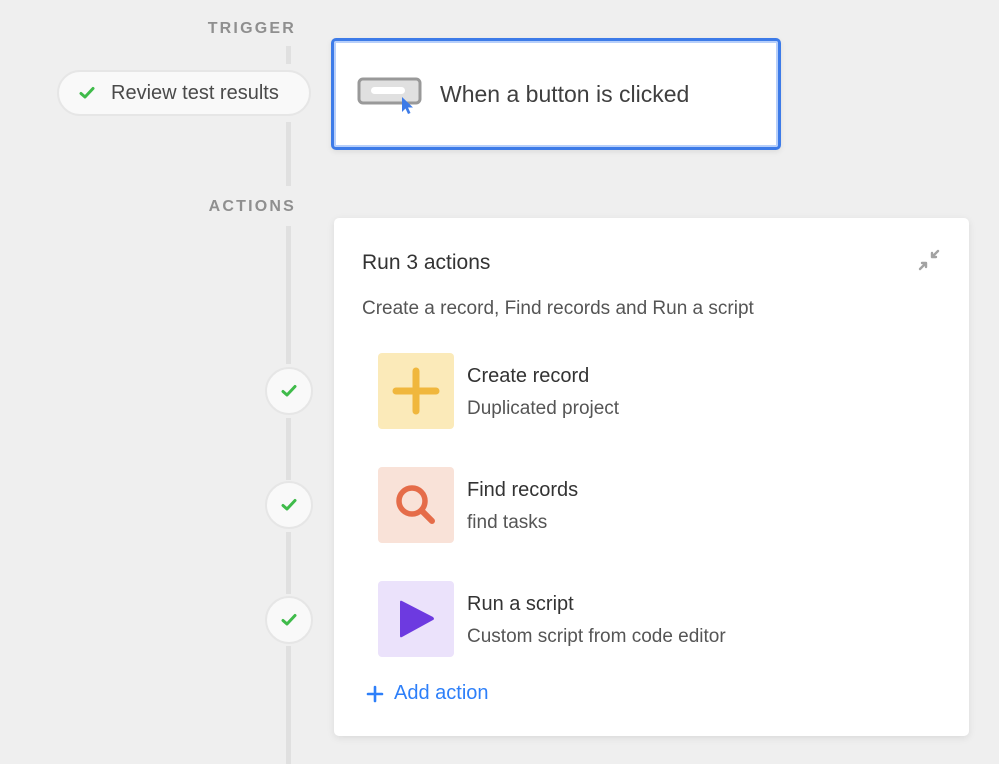 The image size is (999, 764). Describe the element at coordinates (523, 490) in the screenshot. I see `action-name: Find records` at that location.